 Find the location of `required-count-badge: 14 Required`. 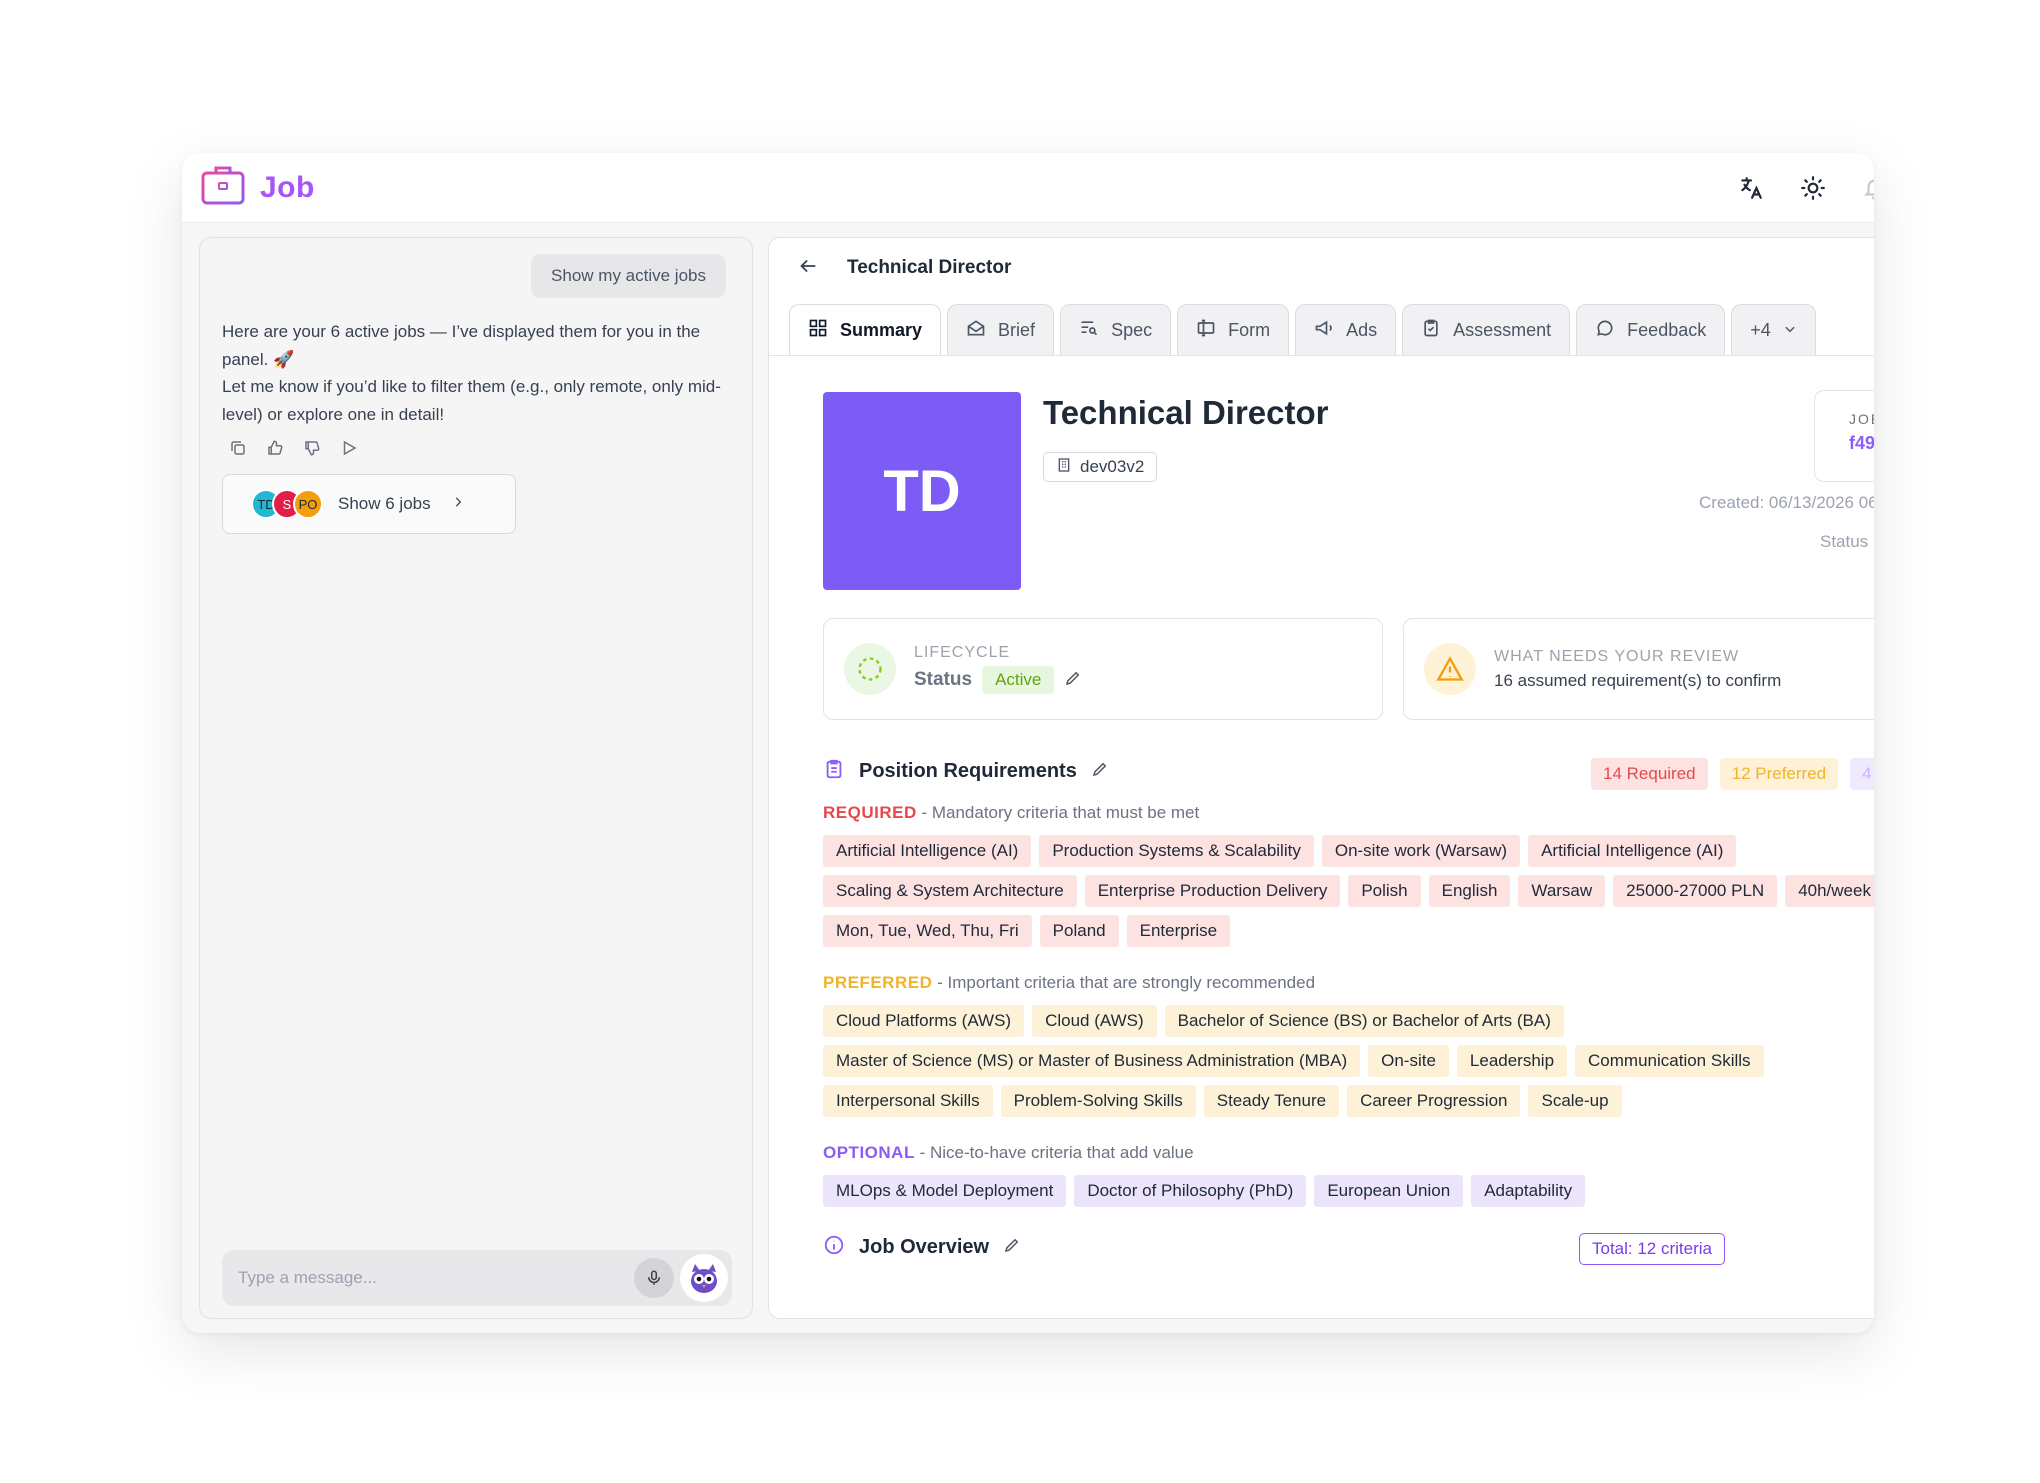

required-count-badge: 14 Required is located at coordinates (1649, 774).